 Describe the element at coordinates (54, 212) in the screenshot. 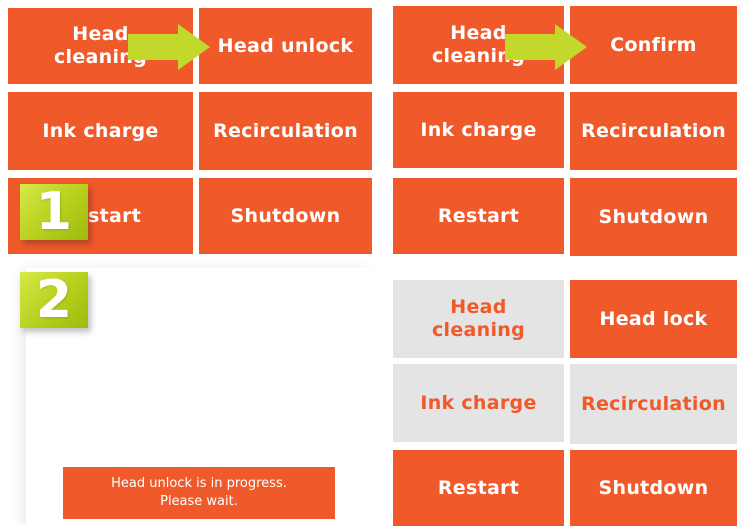

I see `step-1-badge: 1` at that location.